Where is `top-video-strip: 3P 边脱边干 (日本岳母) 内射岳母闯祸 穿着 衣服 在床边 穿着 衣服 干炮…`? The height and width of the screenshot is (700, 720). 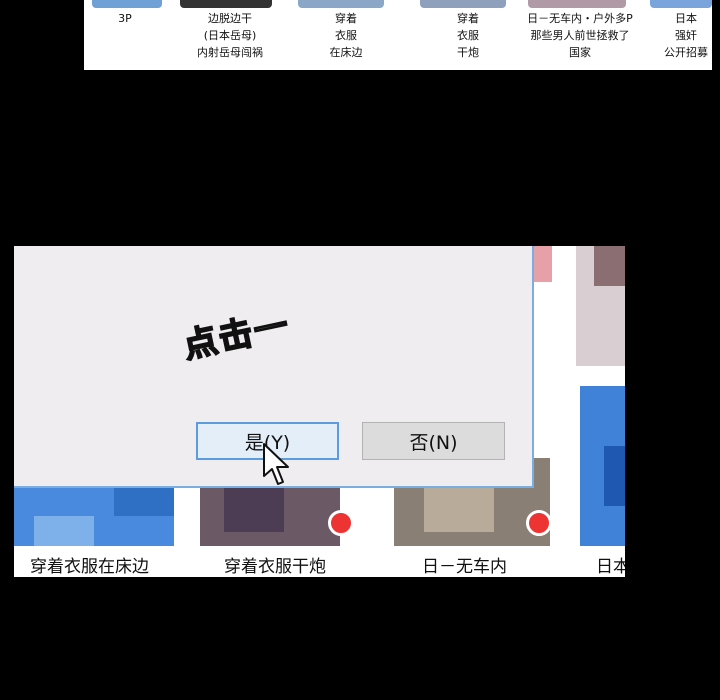 top-video-strip: 3P 边脱边干 (日本岳母) 内射岳母闯祸 穿着 衣服 在床边 穿着 衣服 干炮… is located at coordinates (398, 35).